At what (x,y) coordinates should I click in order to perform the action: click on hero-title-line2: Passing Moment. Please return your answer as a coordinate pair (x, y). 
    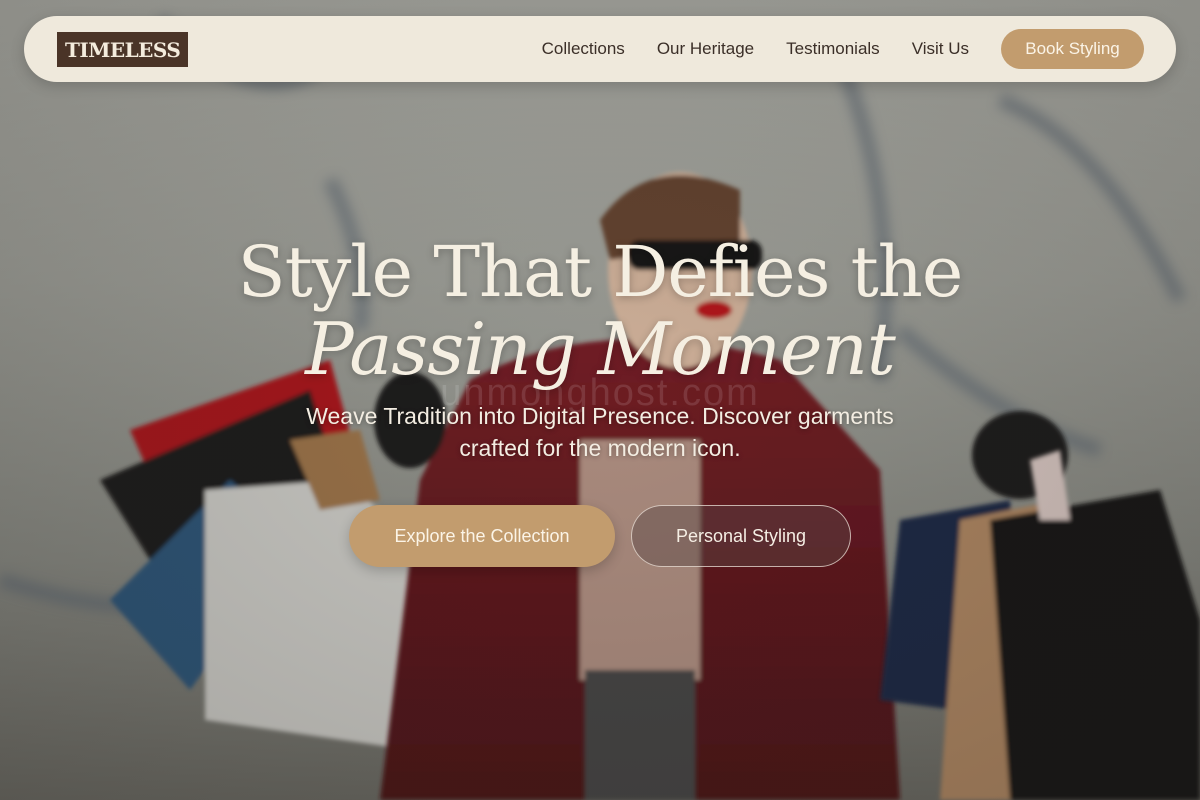
    Looking at the image, I should click on (600, 349).